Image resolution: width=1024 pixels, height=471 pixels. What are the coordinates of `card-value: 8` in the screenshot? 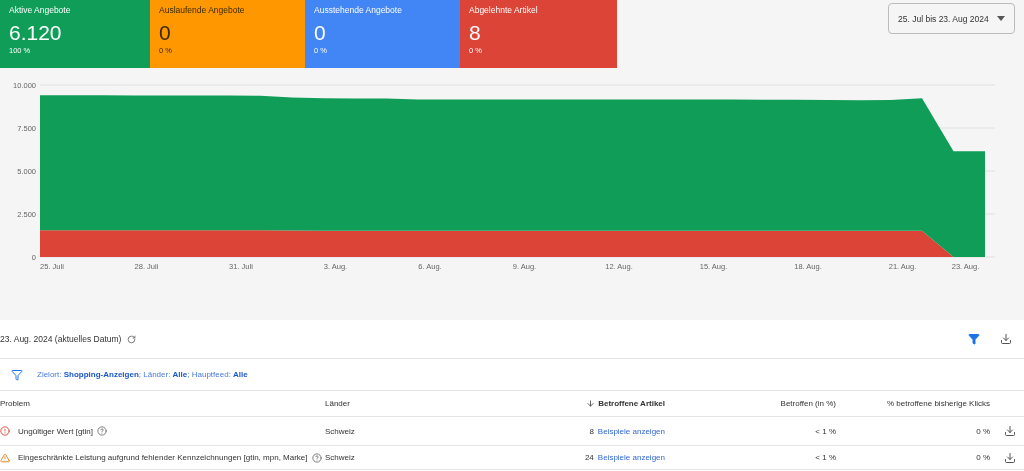 It's located at (475, 33).